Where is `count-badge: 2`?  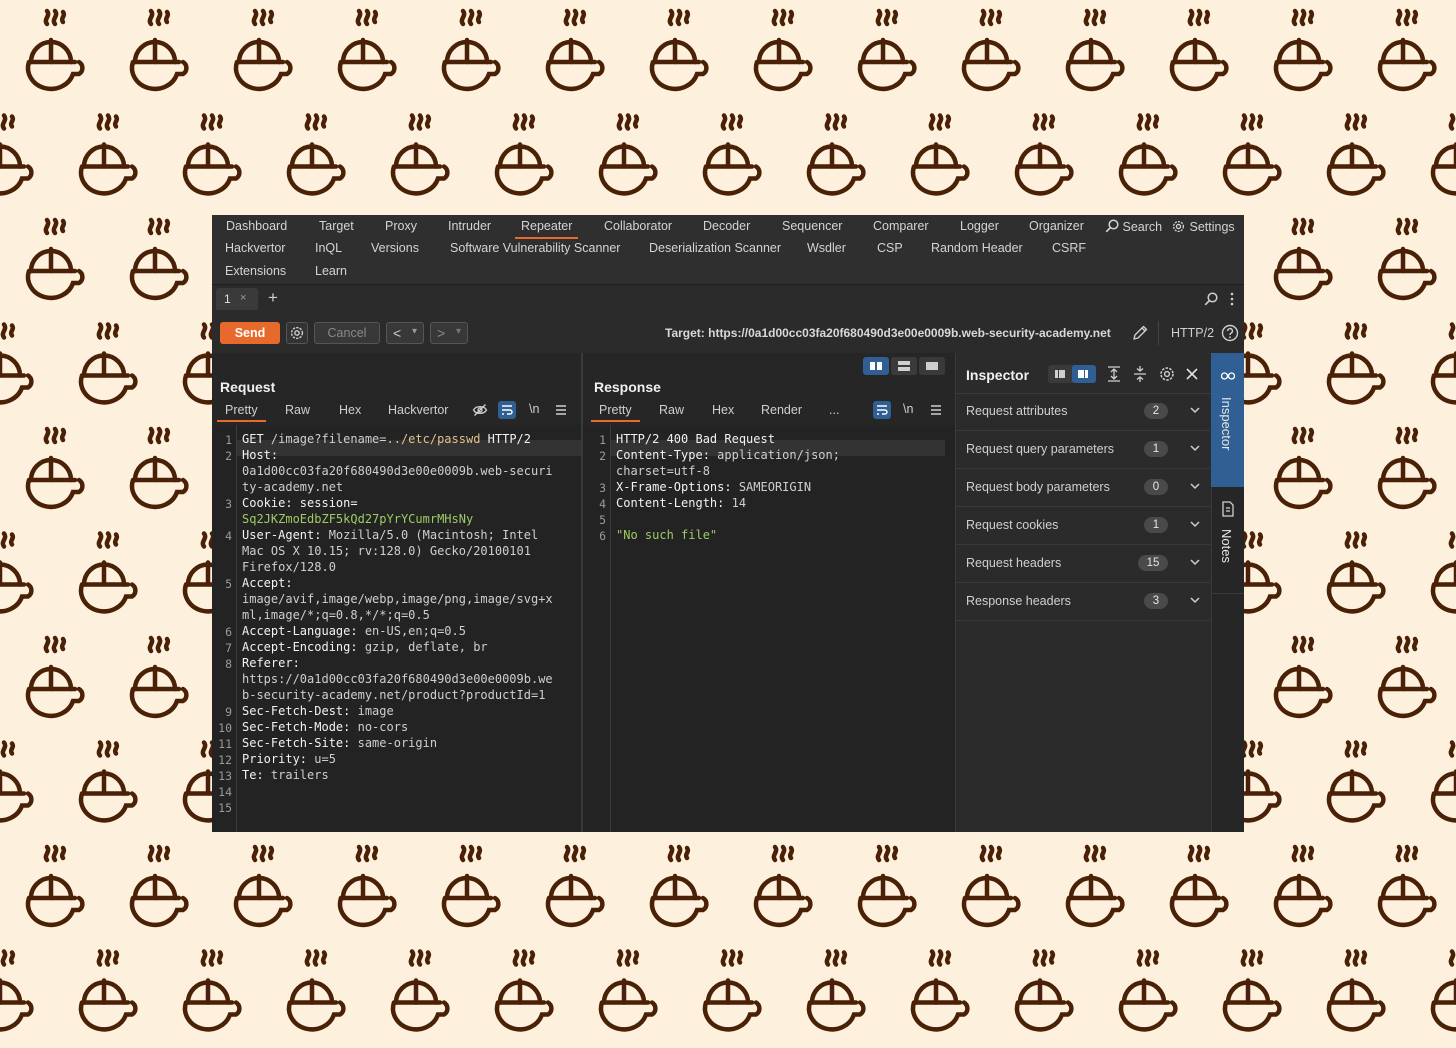 count-badge: 2 is located at coordinates (1156, 411).